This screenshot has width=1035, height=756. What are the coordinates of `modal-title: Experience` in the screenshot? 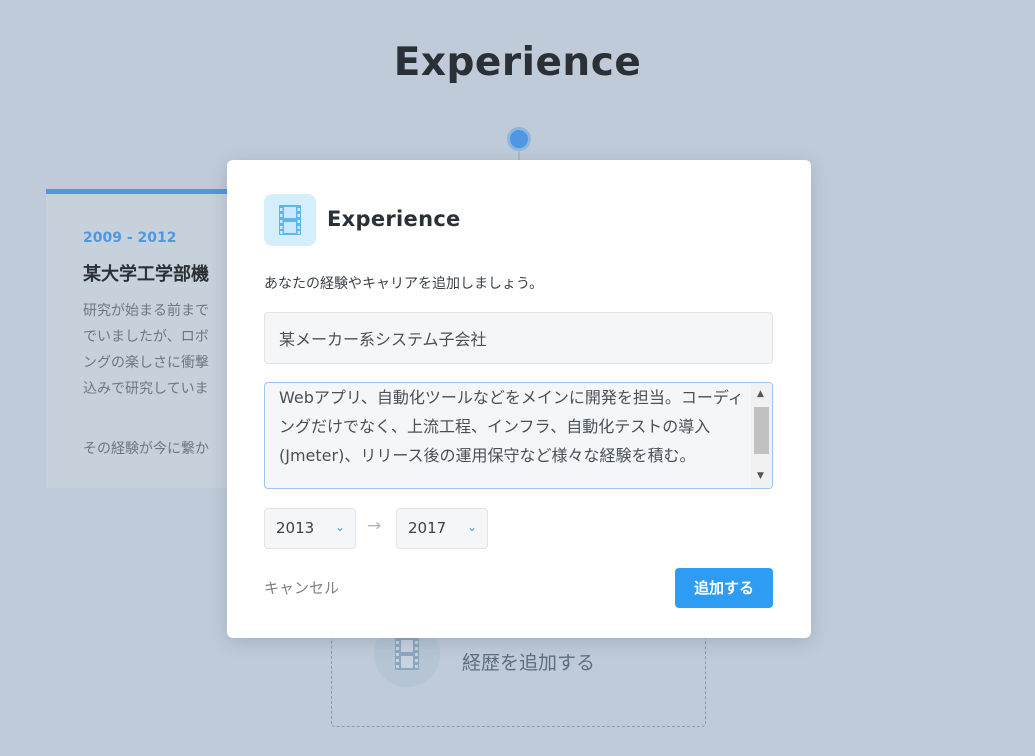 It's located at (394, 219).